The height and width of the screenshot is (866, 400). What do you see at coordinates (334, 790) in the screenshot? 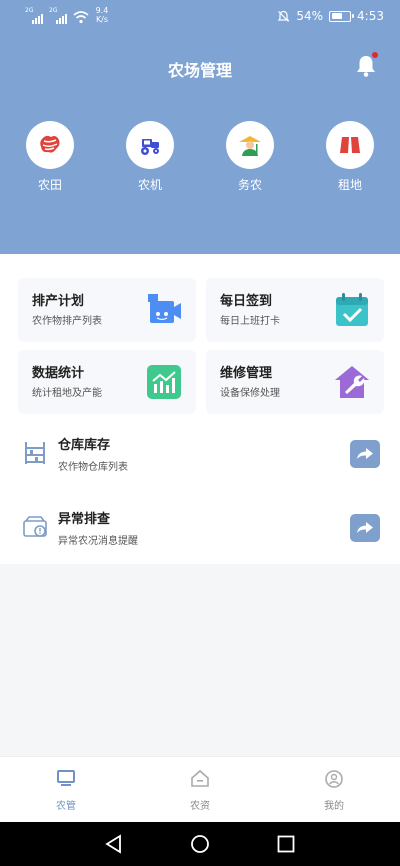
I see `tab-mine: 我的` at bounding box center [334, 790].